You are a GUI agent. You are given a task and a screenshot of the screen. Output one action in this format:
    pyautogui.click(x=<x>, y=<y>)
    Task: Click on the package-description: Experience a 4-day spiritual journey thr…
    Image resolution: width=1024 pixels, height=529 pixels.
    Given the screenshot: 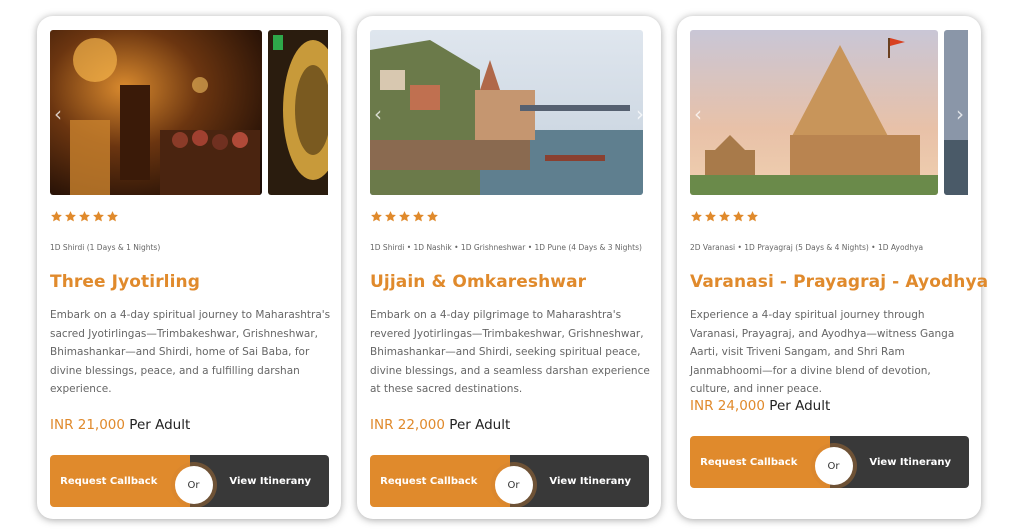 What is the action you would take?
    pyautogui.click(x=822, y=352)
    